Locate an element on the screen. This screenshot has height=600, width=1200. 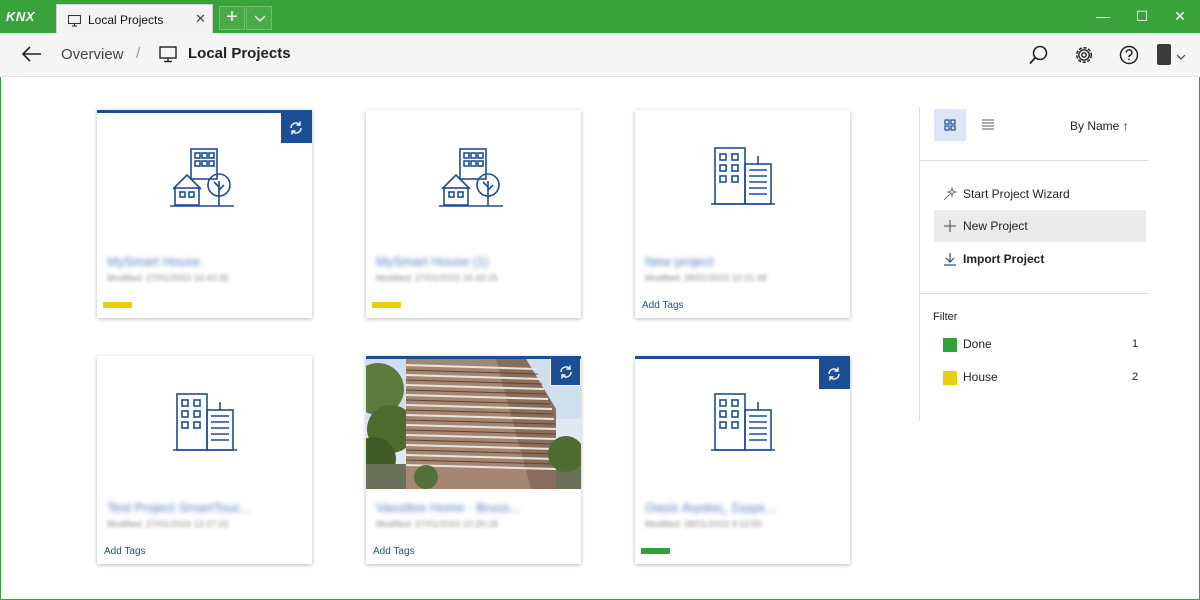
building-photo is located at coordinates (473, 424).